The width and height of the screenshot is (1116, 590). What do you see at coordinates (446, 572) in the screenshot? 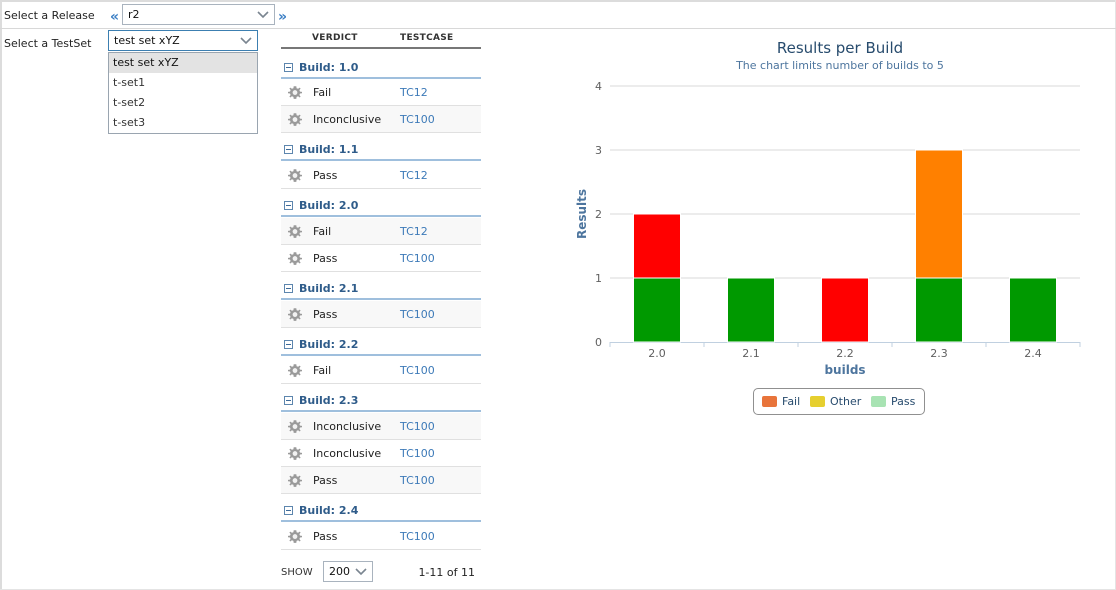
I see `page-info: 1-11 of 11` at bounding box center [446, 572].